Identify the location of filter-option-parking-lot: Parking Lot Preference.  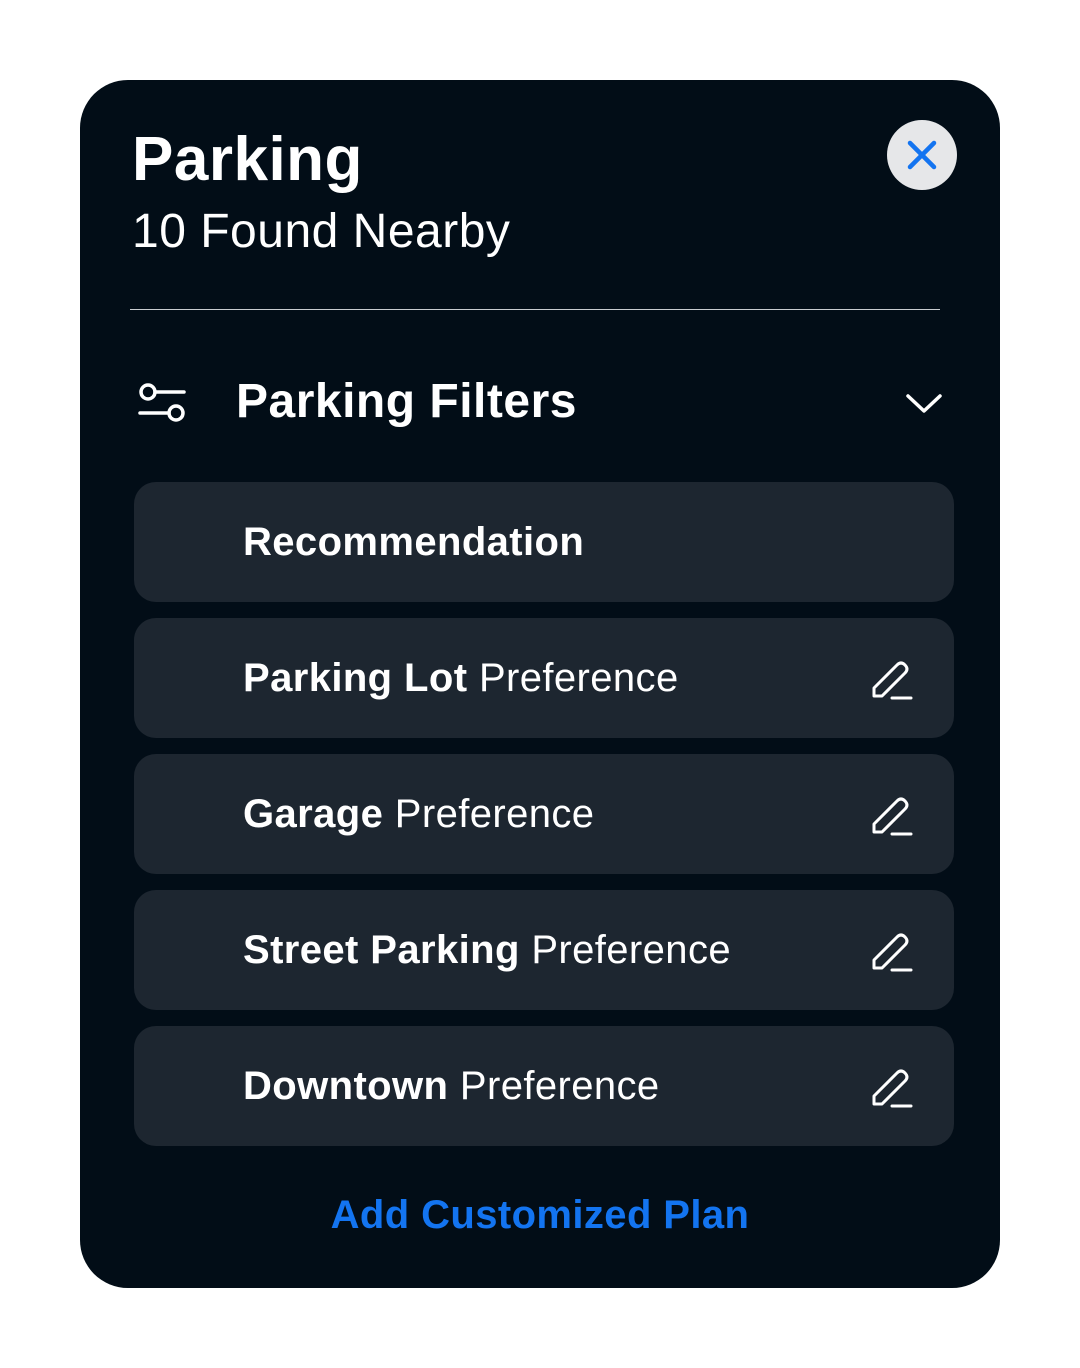
(544, 678).